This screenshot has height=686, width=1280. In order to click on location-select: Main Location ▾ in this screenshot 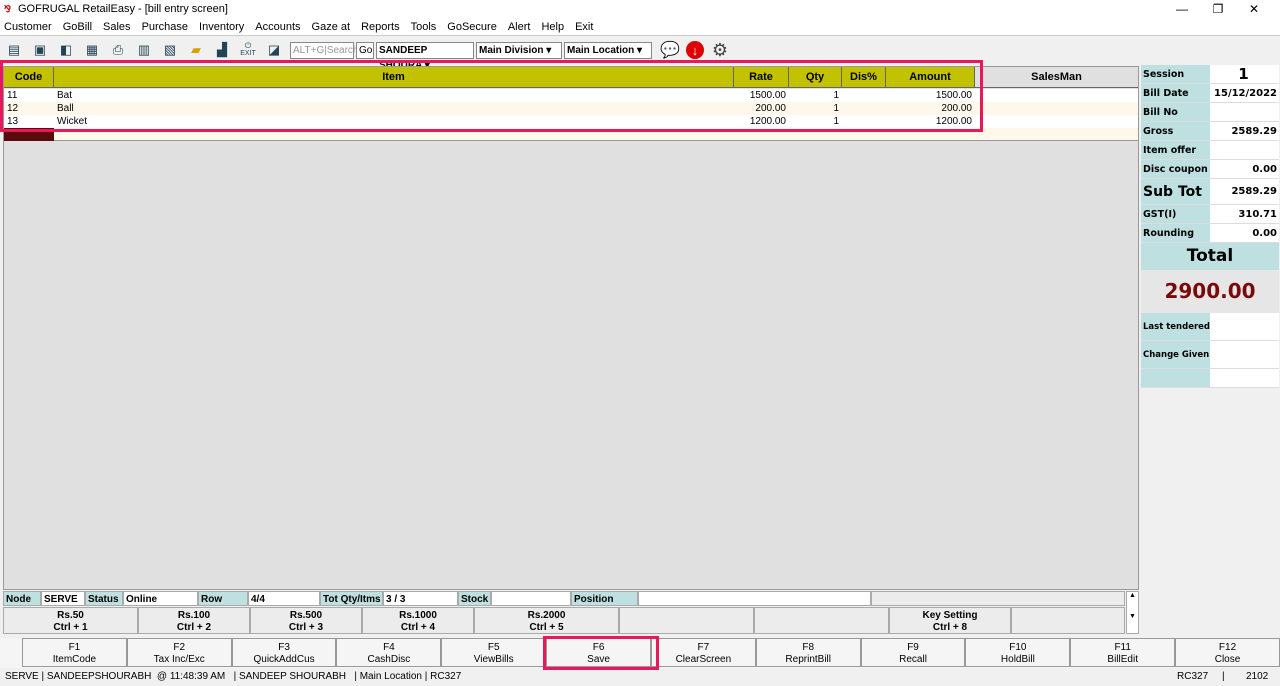, I will do `click(608, 50)`.